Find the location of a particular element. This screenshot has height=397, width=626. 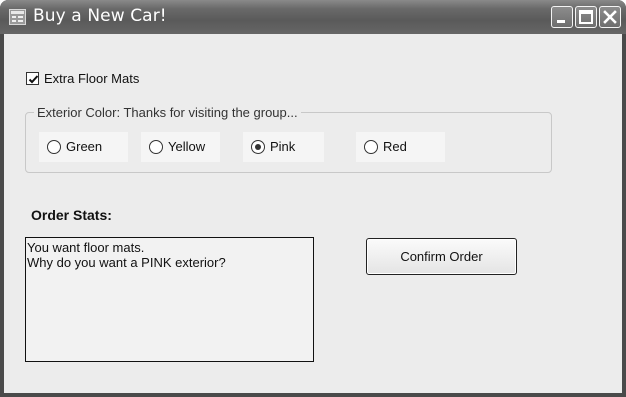

radio-label: Pink is located at coordinates (283, 146).